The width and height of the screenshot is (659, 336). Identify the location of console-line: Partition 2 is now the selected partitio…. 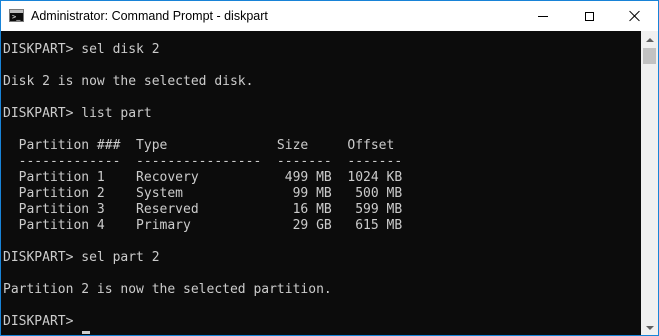
(167, 289).